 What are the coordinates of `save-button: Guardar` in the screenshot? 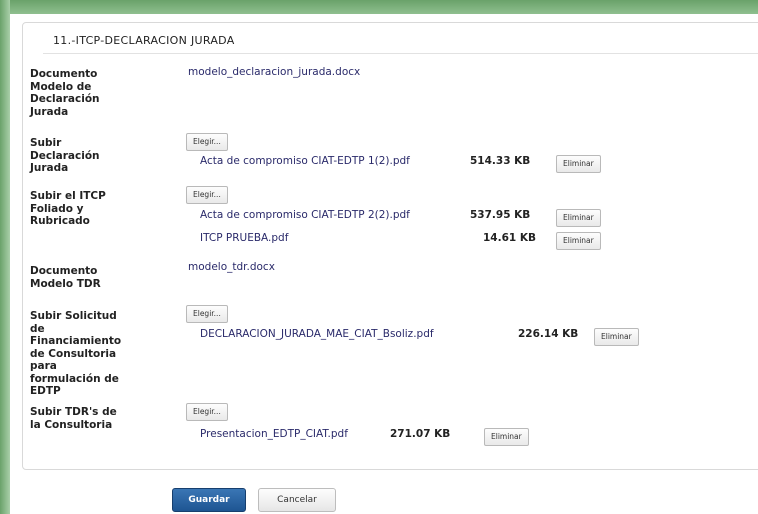 It's located at (209, 500).